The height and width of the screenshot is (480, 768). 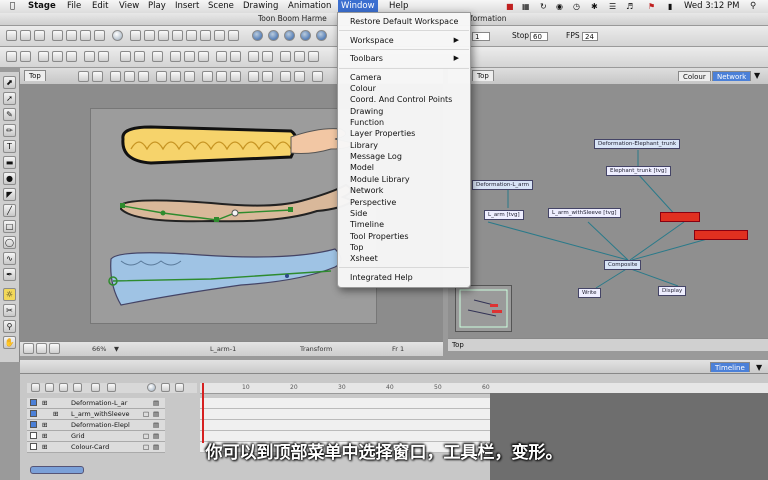 What do you see at coordinates (9, 326) in the screenshot?
I see `zoom-tool-icon: ⚲` at bounding box center [9, 326].